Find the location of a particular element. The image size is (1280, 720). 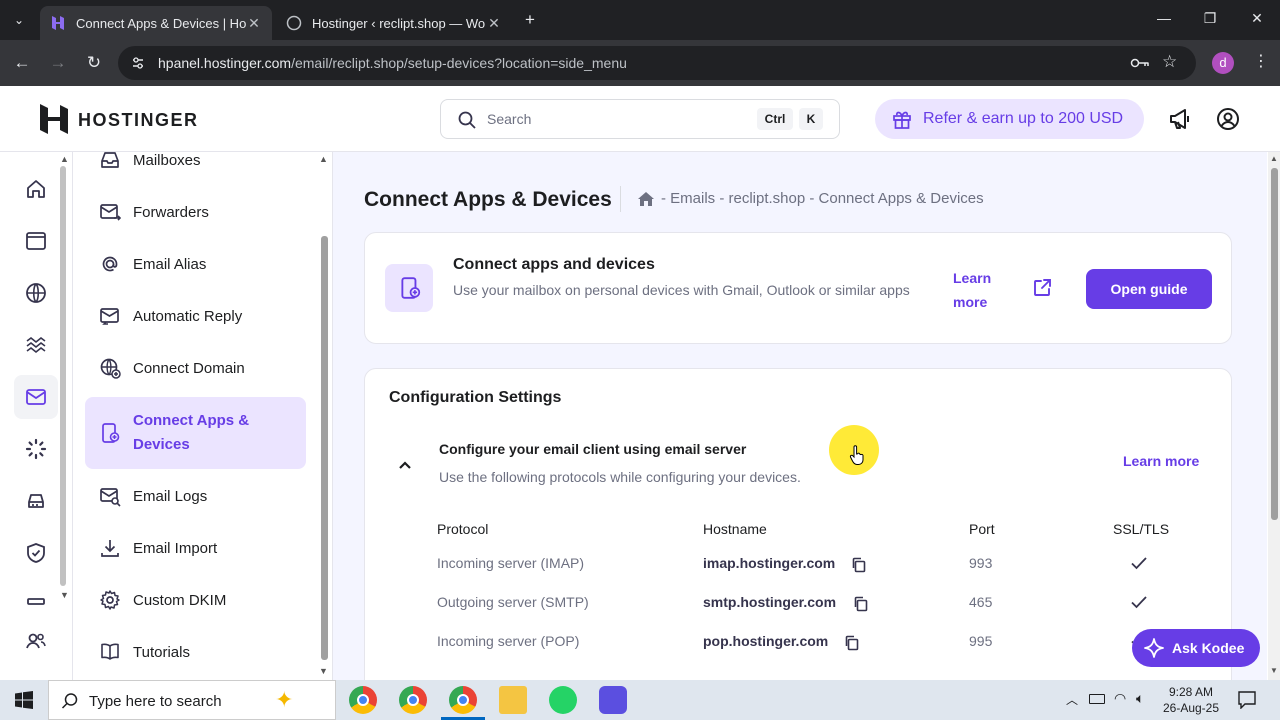

guide-card-icon-box is located at coordinates (409, 288).